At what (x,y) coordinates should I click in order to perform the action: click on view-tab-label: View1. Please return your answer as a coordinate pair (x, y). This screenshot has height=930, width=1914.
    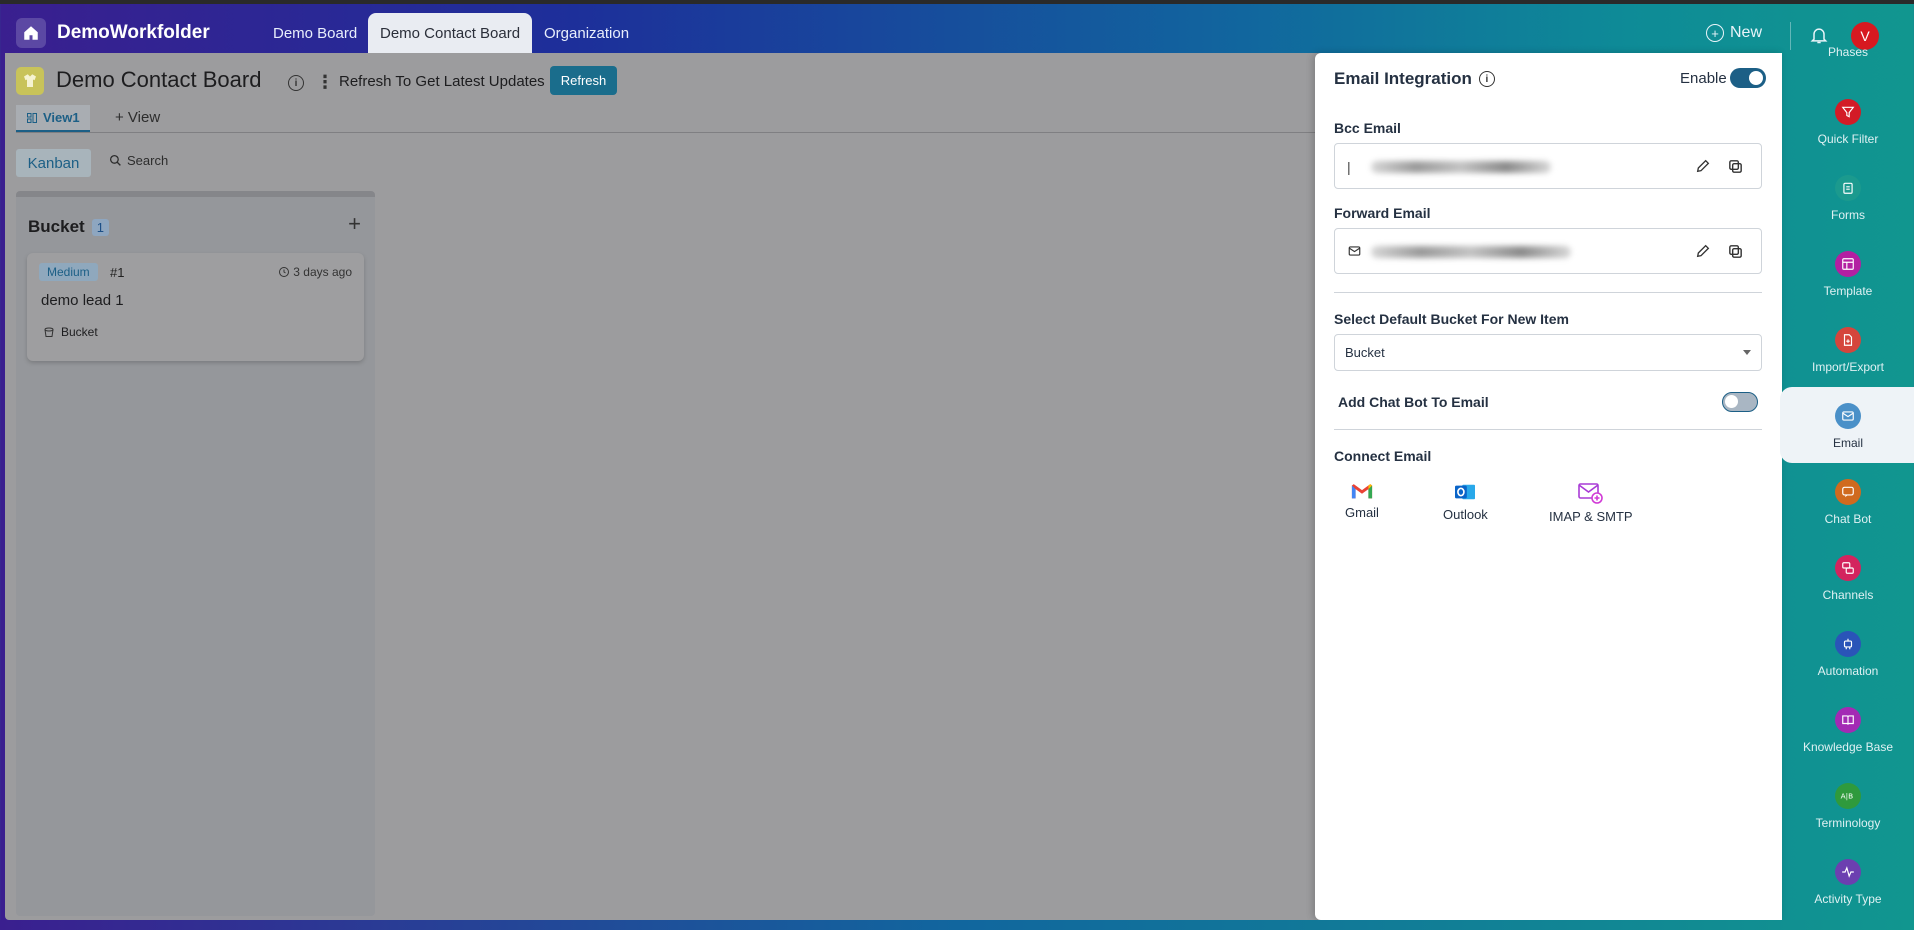
    Looking at the image, I should click on (61, 117).